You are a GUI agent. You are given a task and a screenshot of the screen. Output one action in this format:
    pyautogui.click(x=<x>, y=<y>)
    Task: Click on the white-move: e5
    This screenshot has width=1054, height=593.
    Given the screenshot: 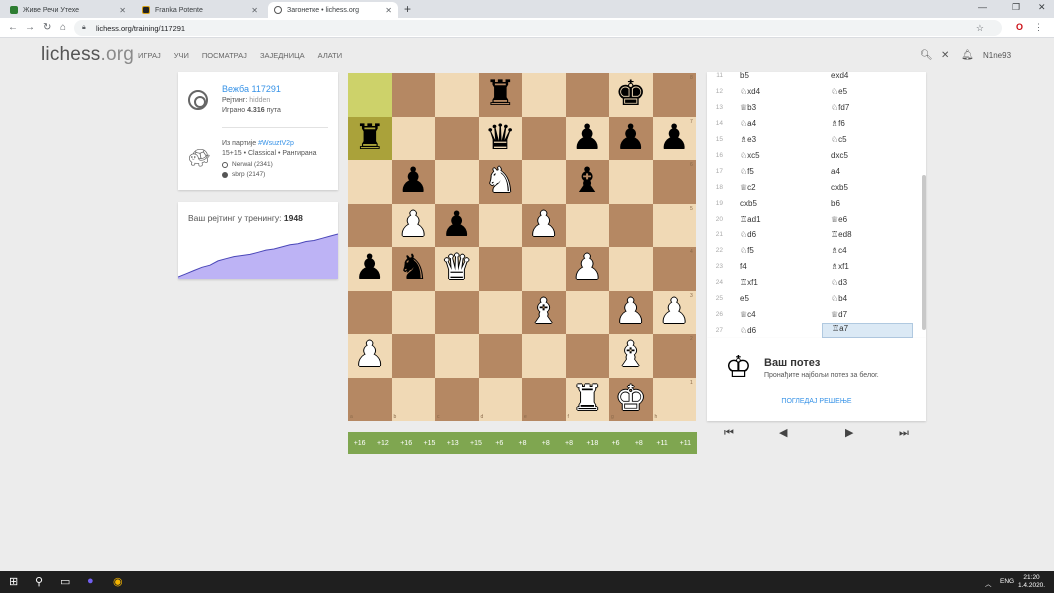 What is the action you would take?
    pyautogui.click(x=776, y=298)
    